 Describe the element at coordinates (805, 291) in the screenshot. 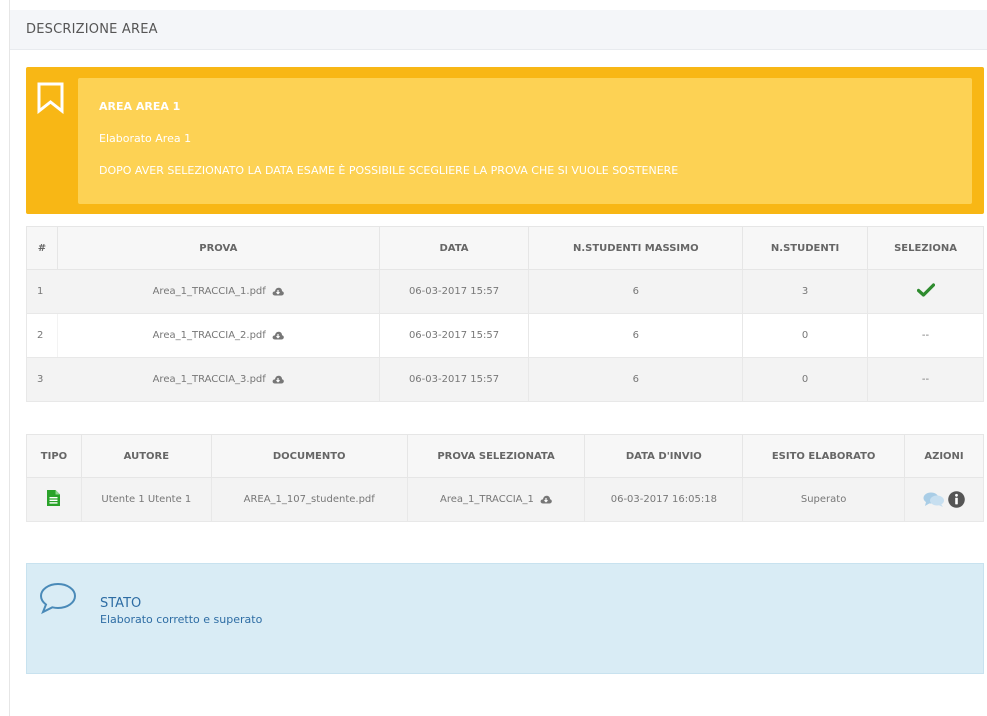

I see `studenti-cell: 3` at that location.